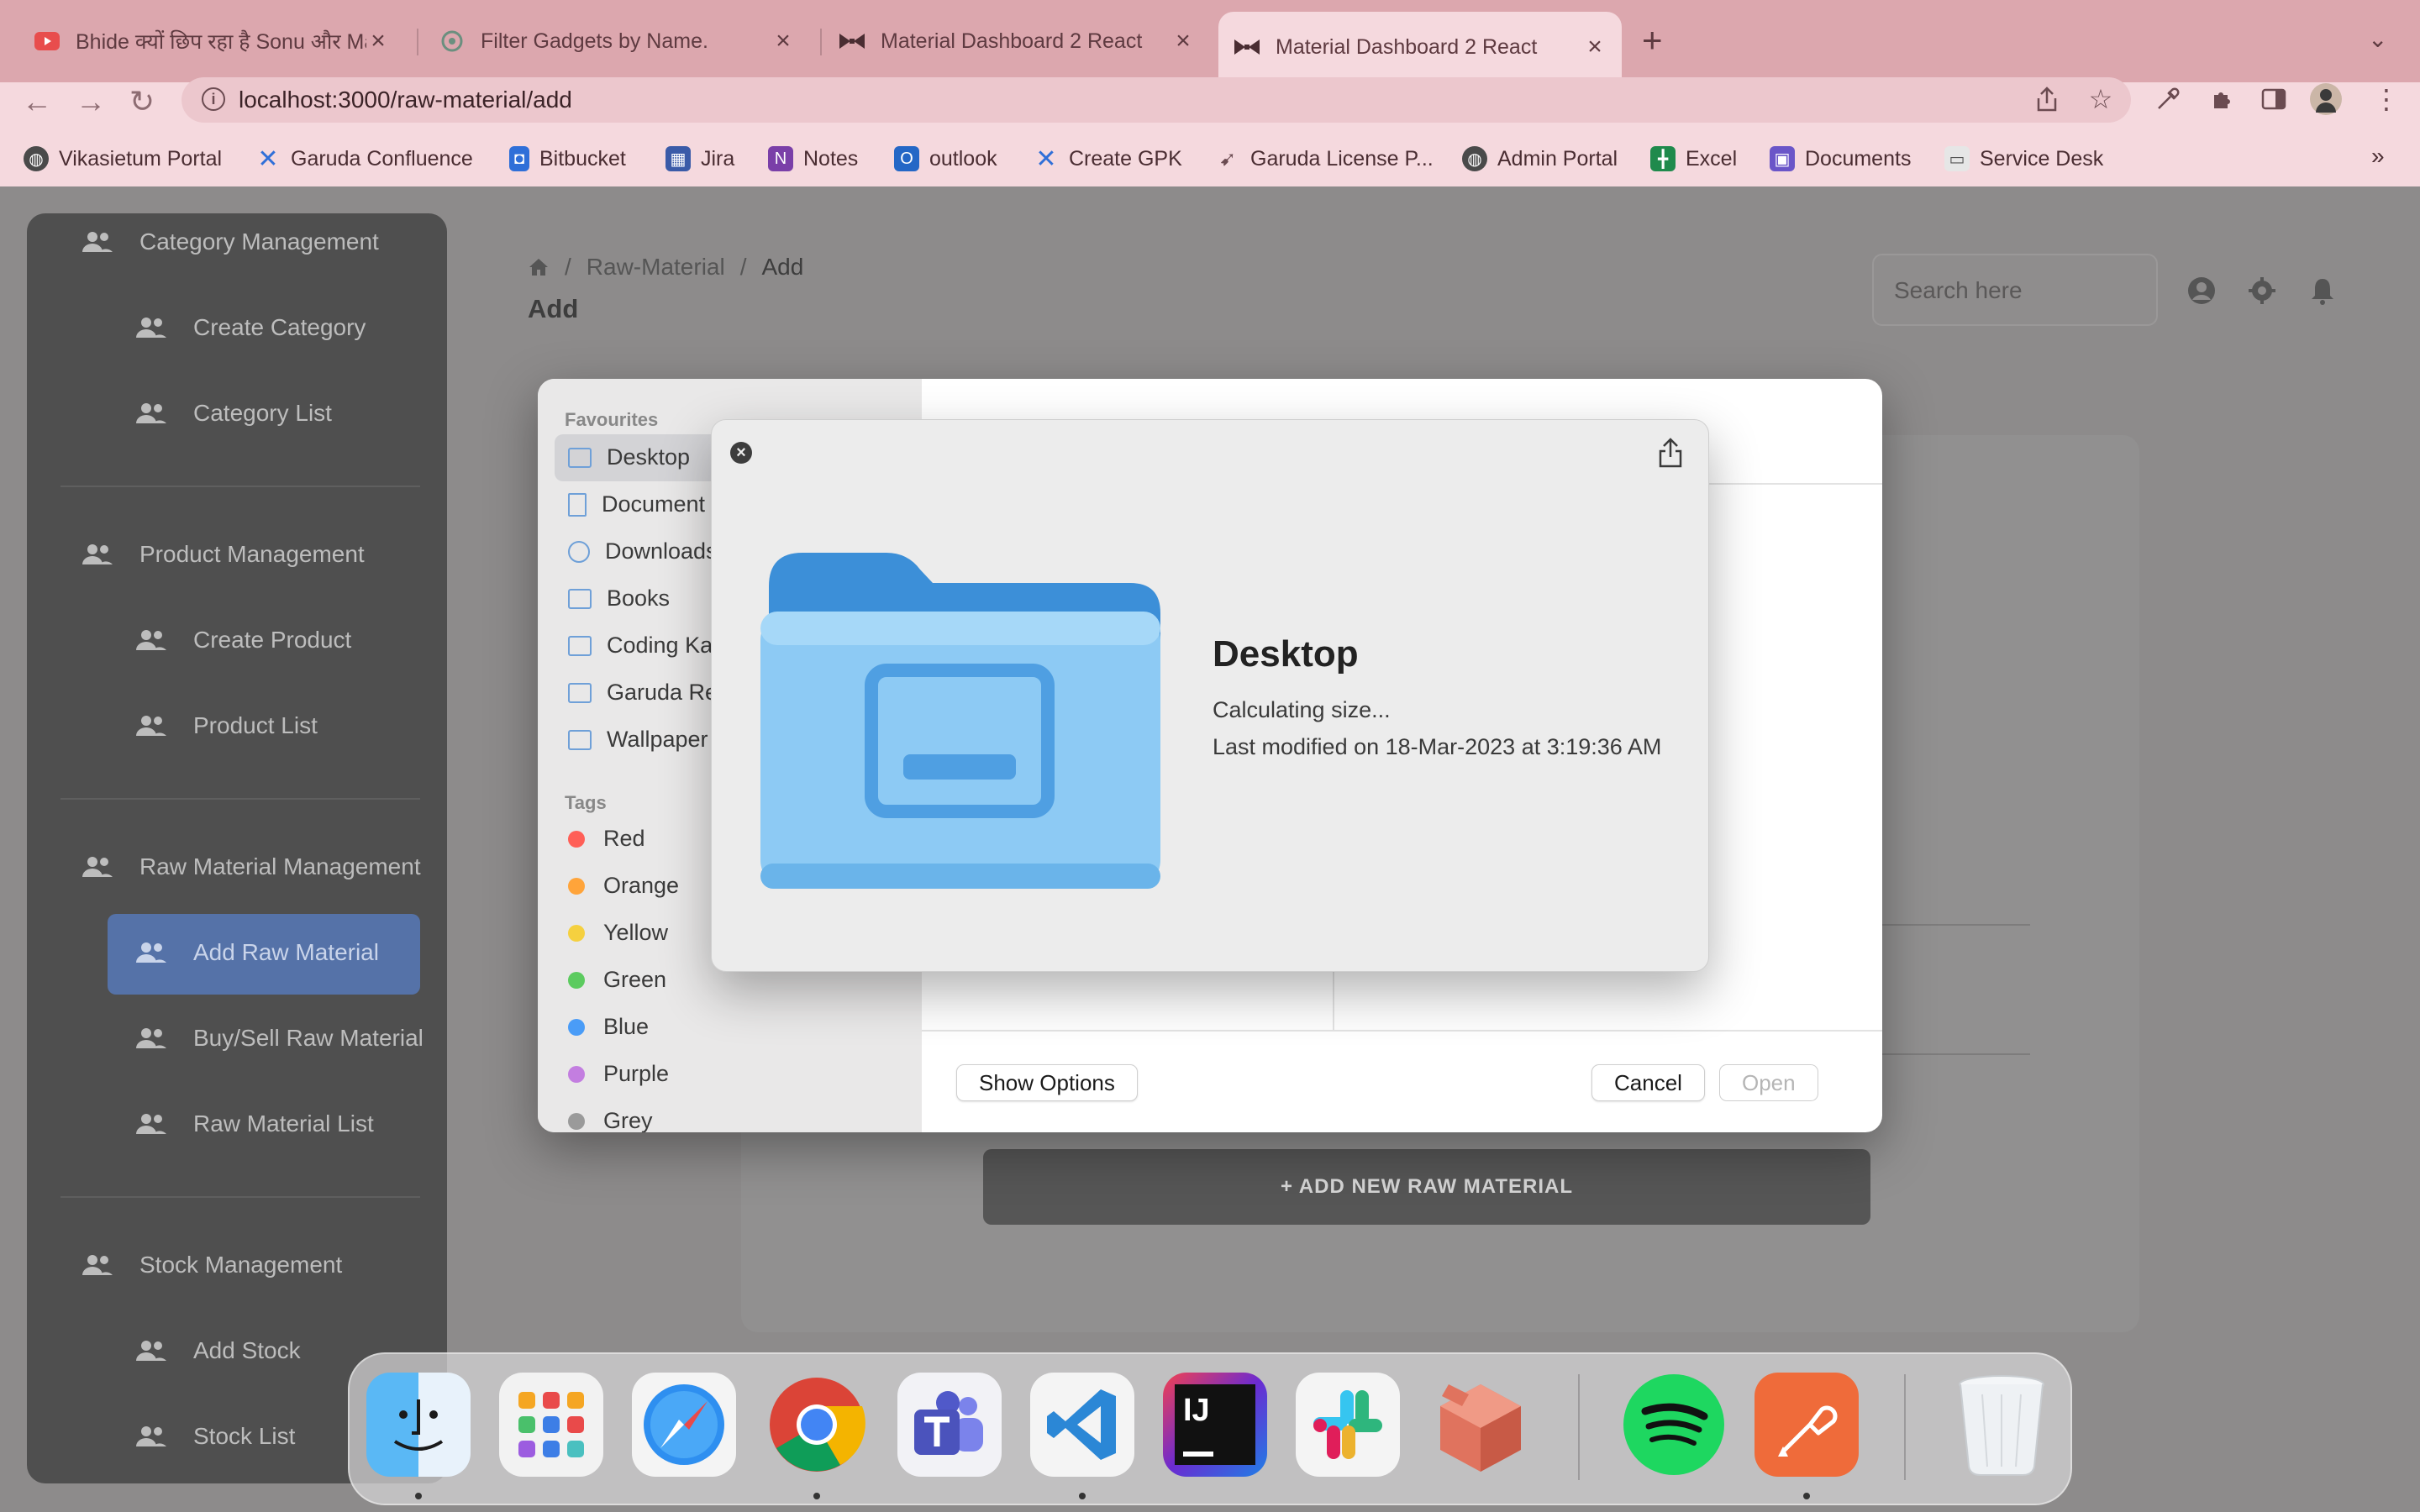 The height and width of the screenshot is (1512, 2420). Describe the element at coordinates (262, 413) in the screenshot. I see `sidebar-item-label: Category List` at that location.